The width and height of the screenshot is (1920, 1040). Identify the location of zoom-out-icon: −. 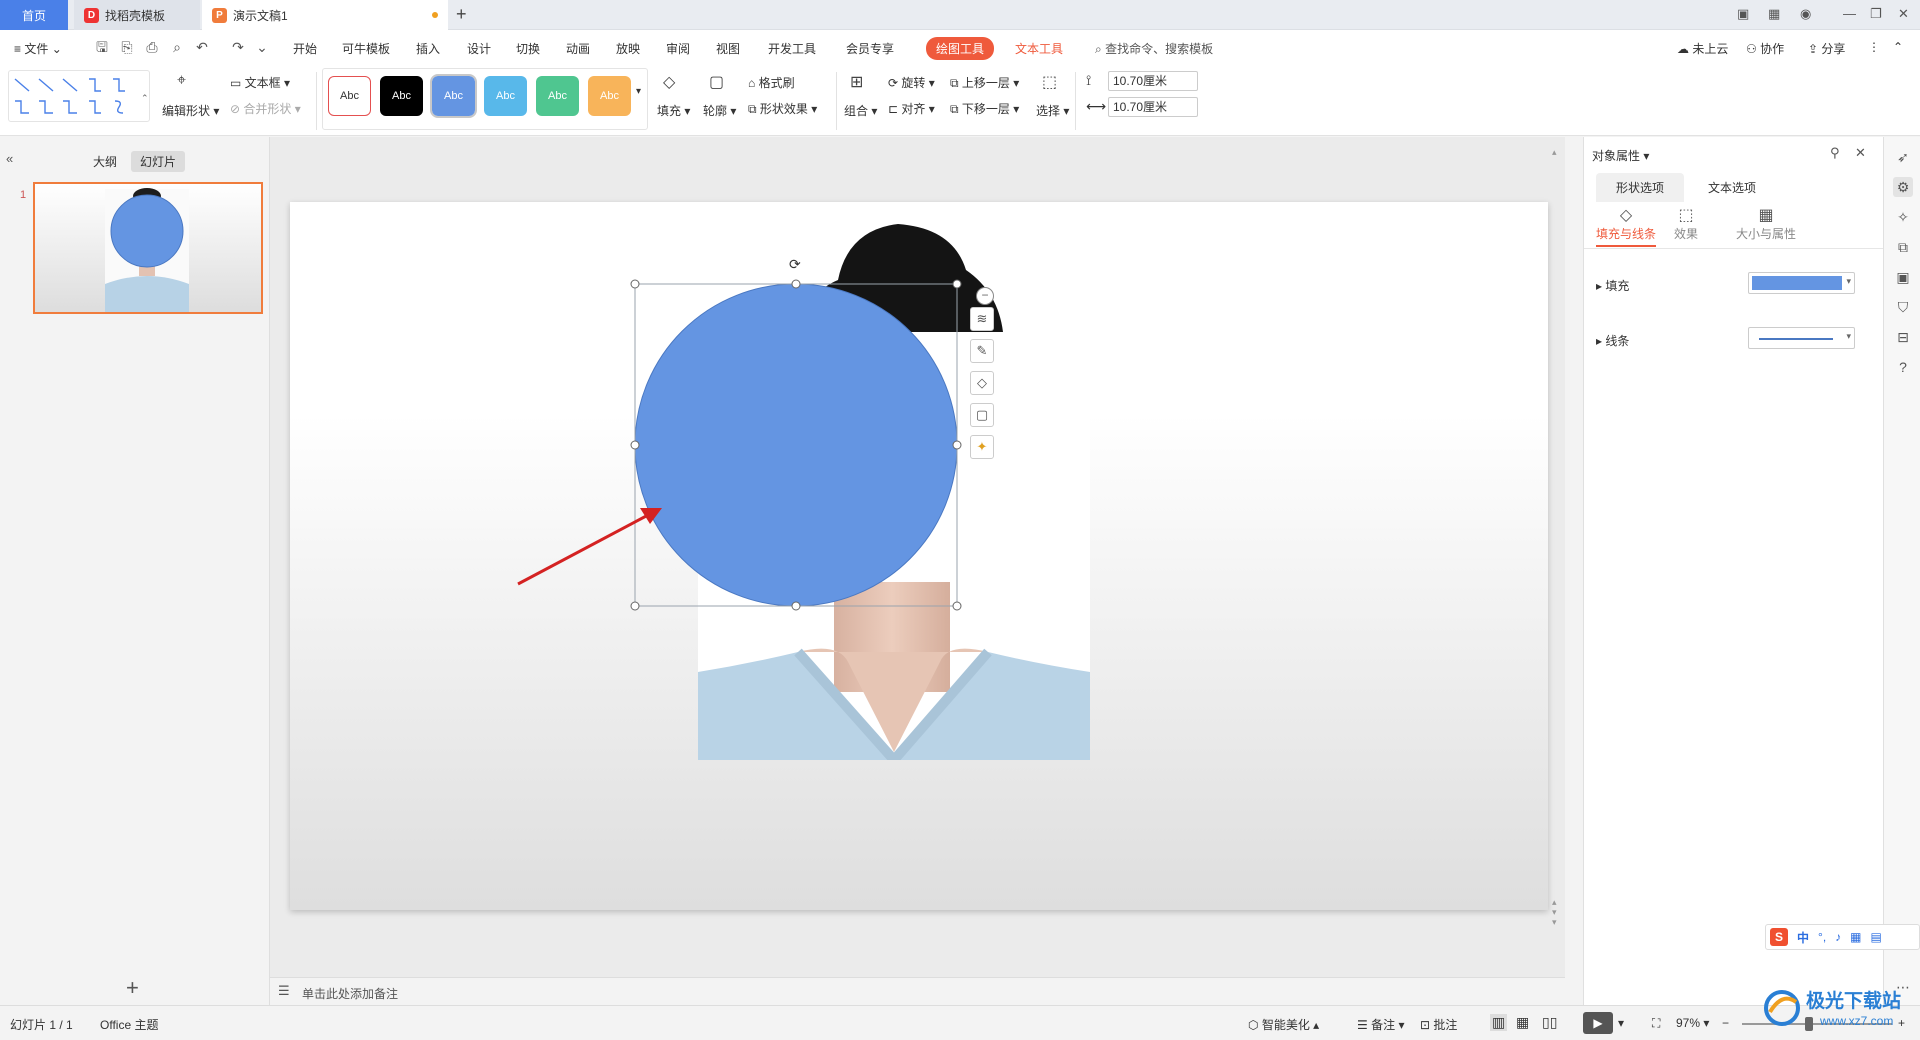
(1725, 1023).